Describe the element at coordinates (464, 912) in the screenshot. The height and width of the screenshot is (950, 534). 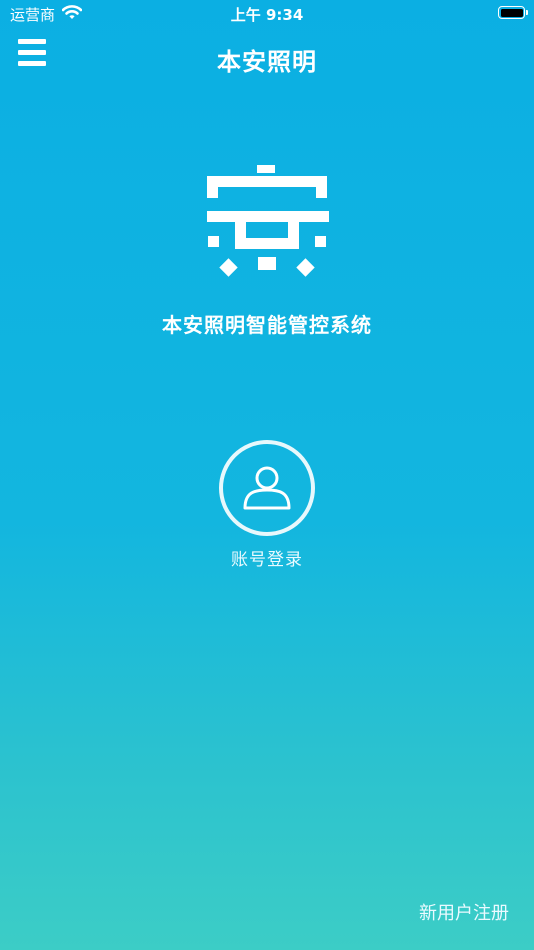
I see `new-user-register-link: 新用户注册` at that location.